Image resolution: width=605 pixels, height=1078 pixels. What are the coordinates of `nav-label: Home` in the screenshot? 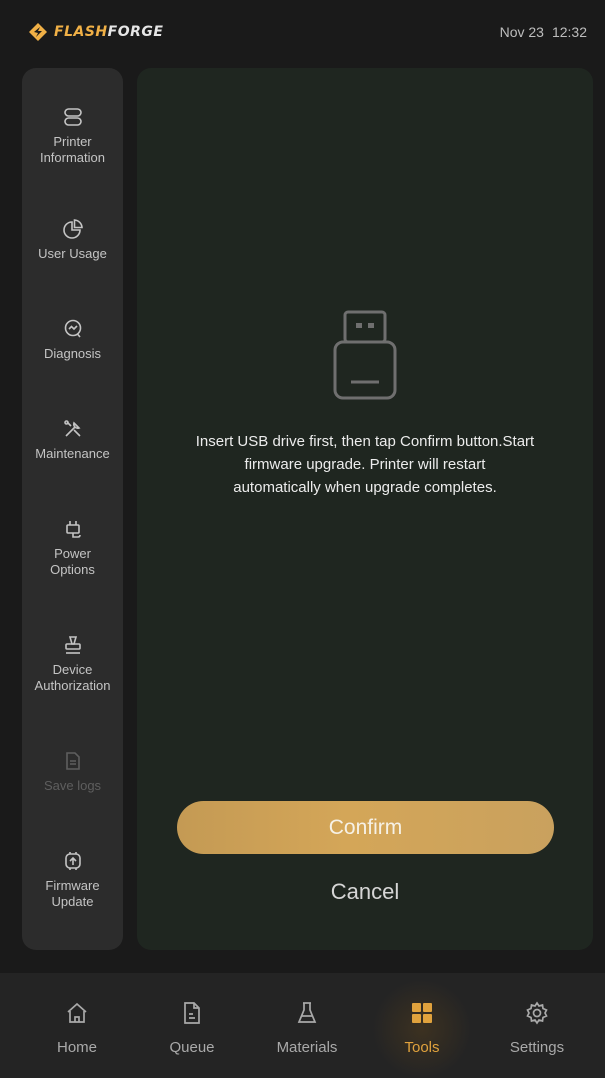 It's located at (76, 1047).